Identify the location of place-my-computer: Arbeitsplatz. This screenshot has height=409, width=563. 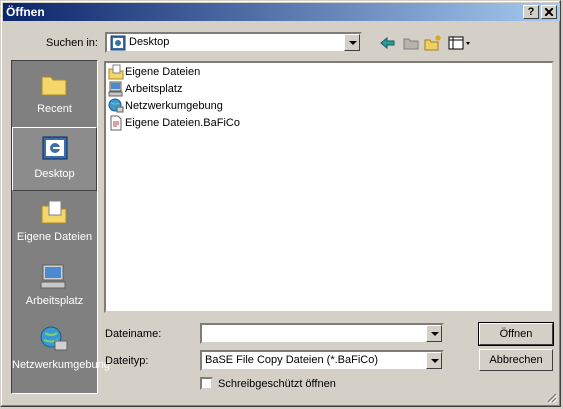
(54, 287).